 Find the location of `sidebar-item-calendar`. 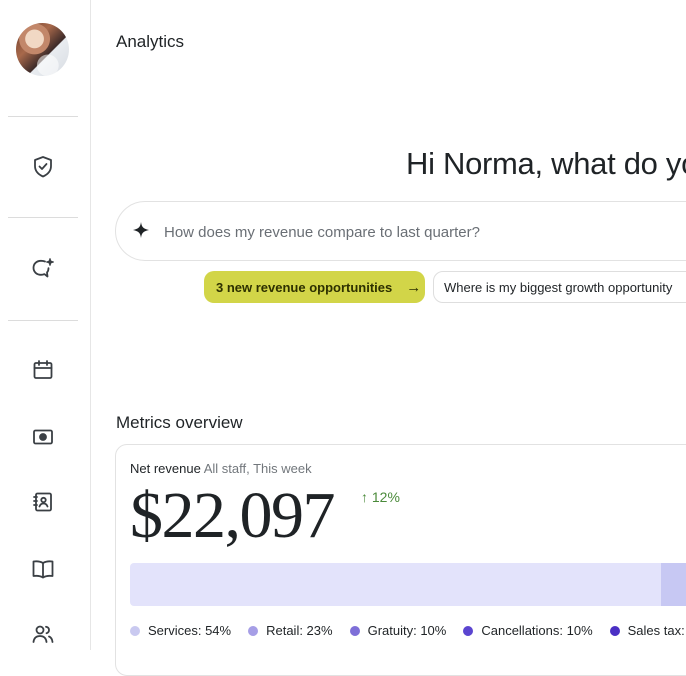

sidebar-item-calendar is located at coordinates (43, 370).